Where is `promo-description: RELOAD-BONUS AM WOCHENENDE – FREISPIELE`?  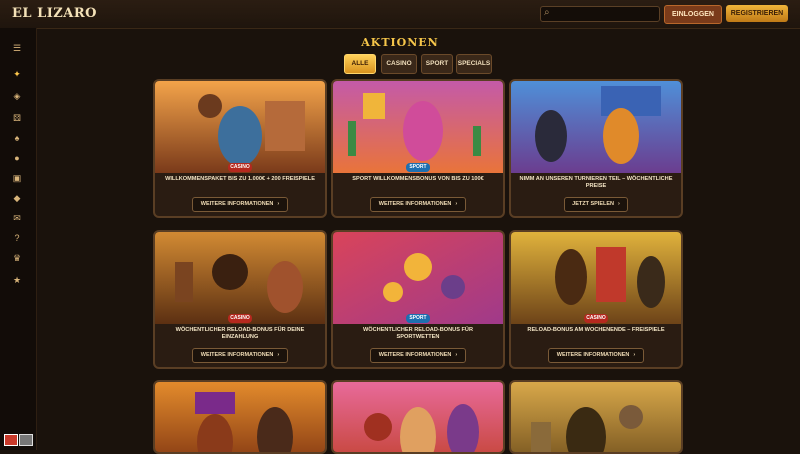 promo-description: RELOAD-BONUS AM WOCHENENDE – FREISPIELE is located at coordinates (596, 330).